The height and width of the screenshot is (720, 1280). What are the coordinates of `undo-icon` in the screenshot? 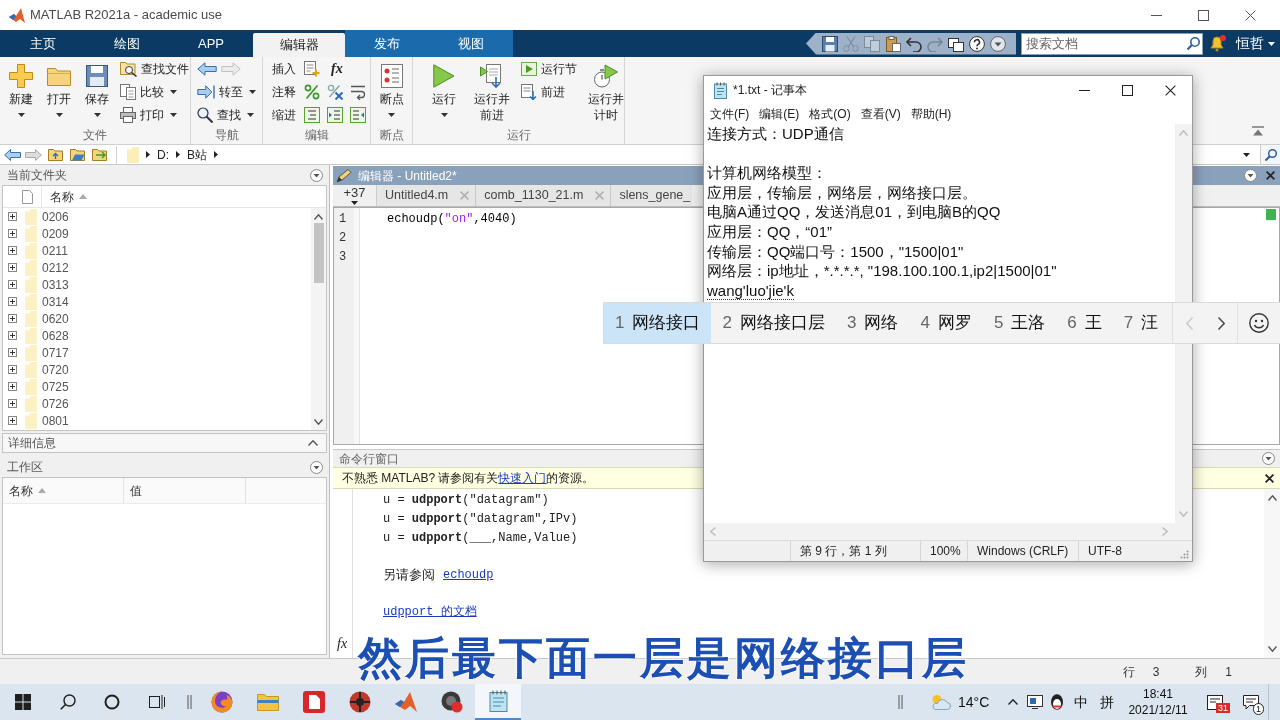 It's located at (914, 43).